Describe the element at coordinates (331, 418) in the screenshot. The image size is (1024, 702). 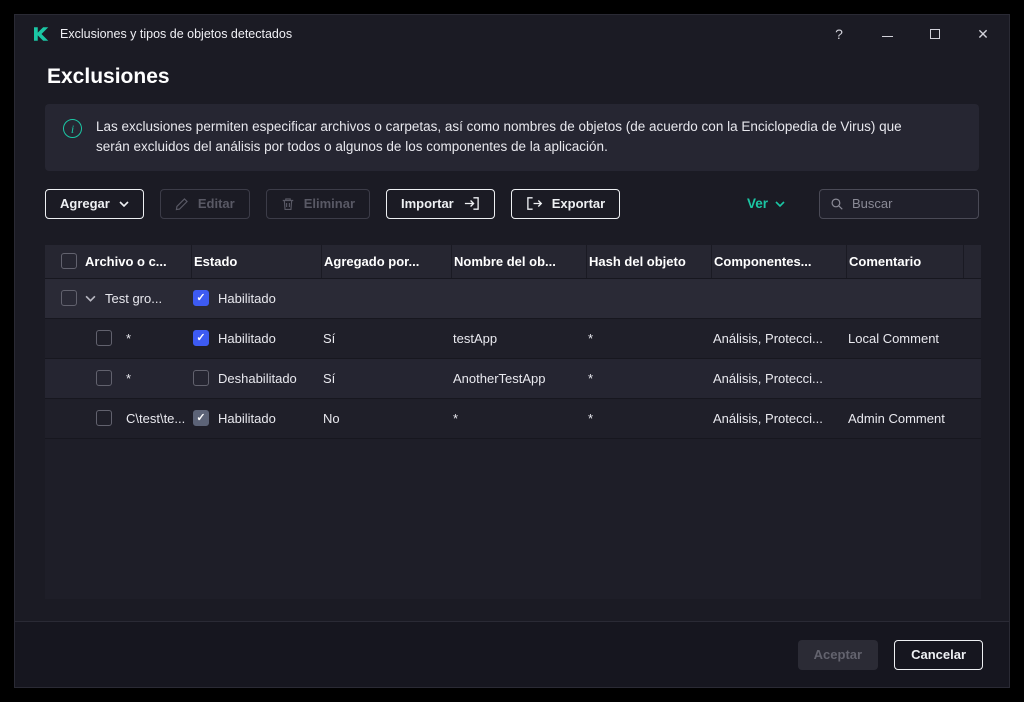
I see `agregado-value: No` at that location.